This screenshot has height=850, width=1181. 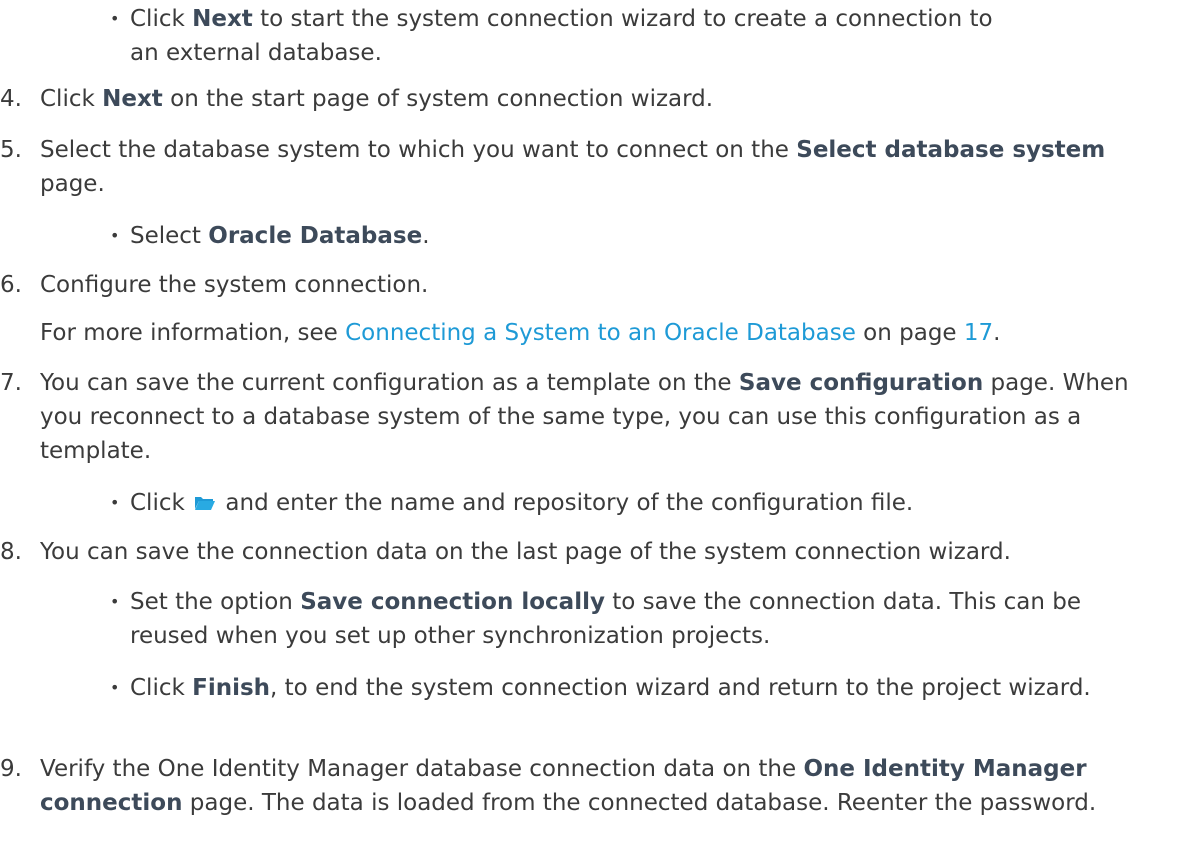 I want to click on page-number-link: 17, so click(x=978, y=333).